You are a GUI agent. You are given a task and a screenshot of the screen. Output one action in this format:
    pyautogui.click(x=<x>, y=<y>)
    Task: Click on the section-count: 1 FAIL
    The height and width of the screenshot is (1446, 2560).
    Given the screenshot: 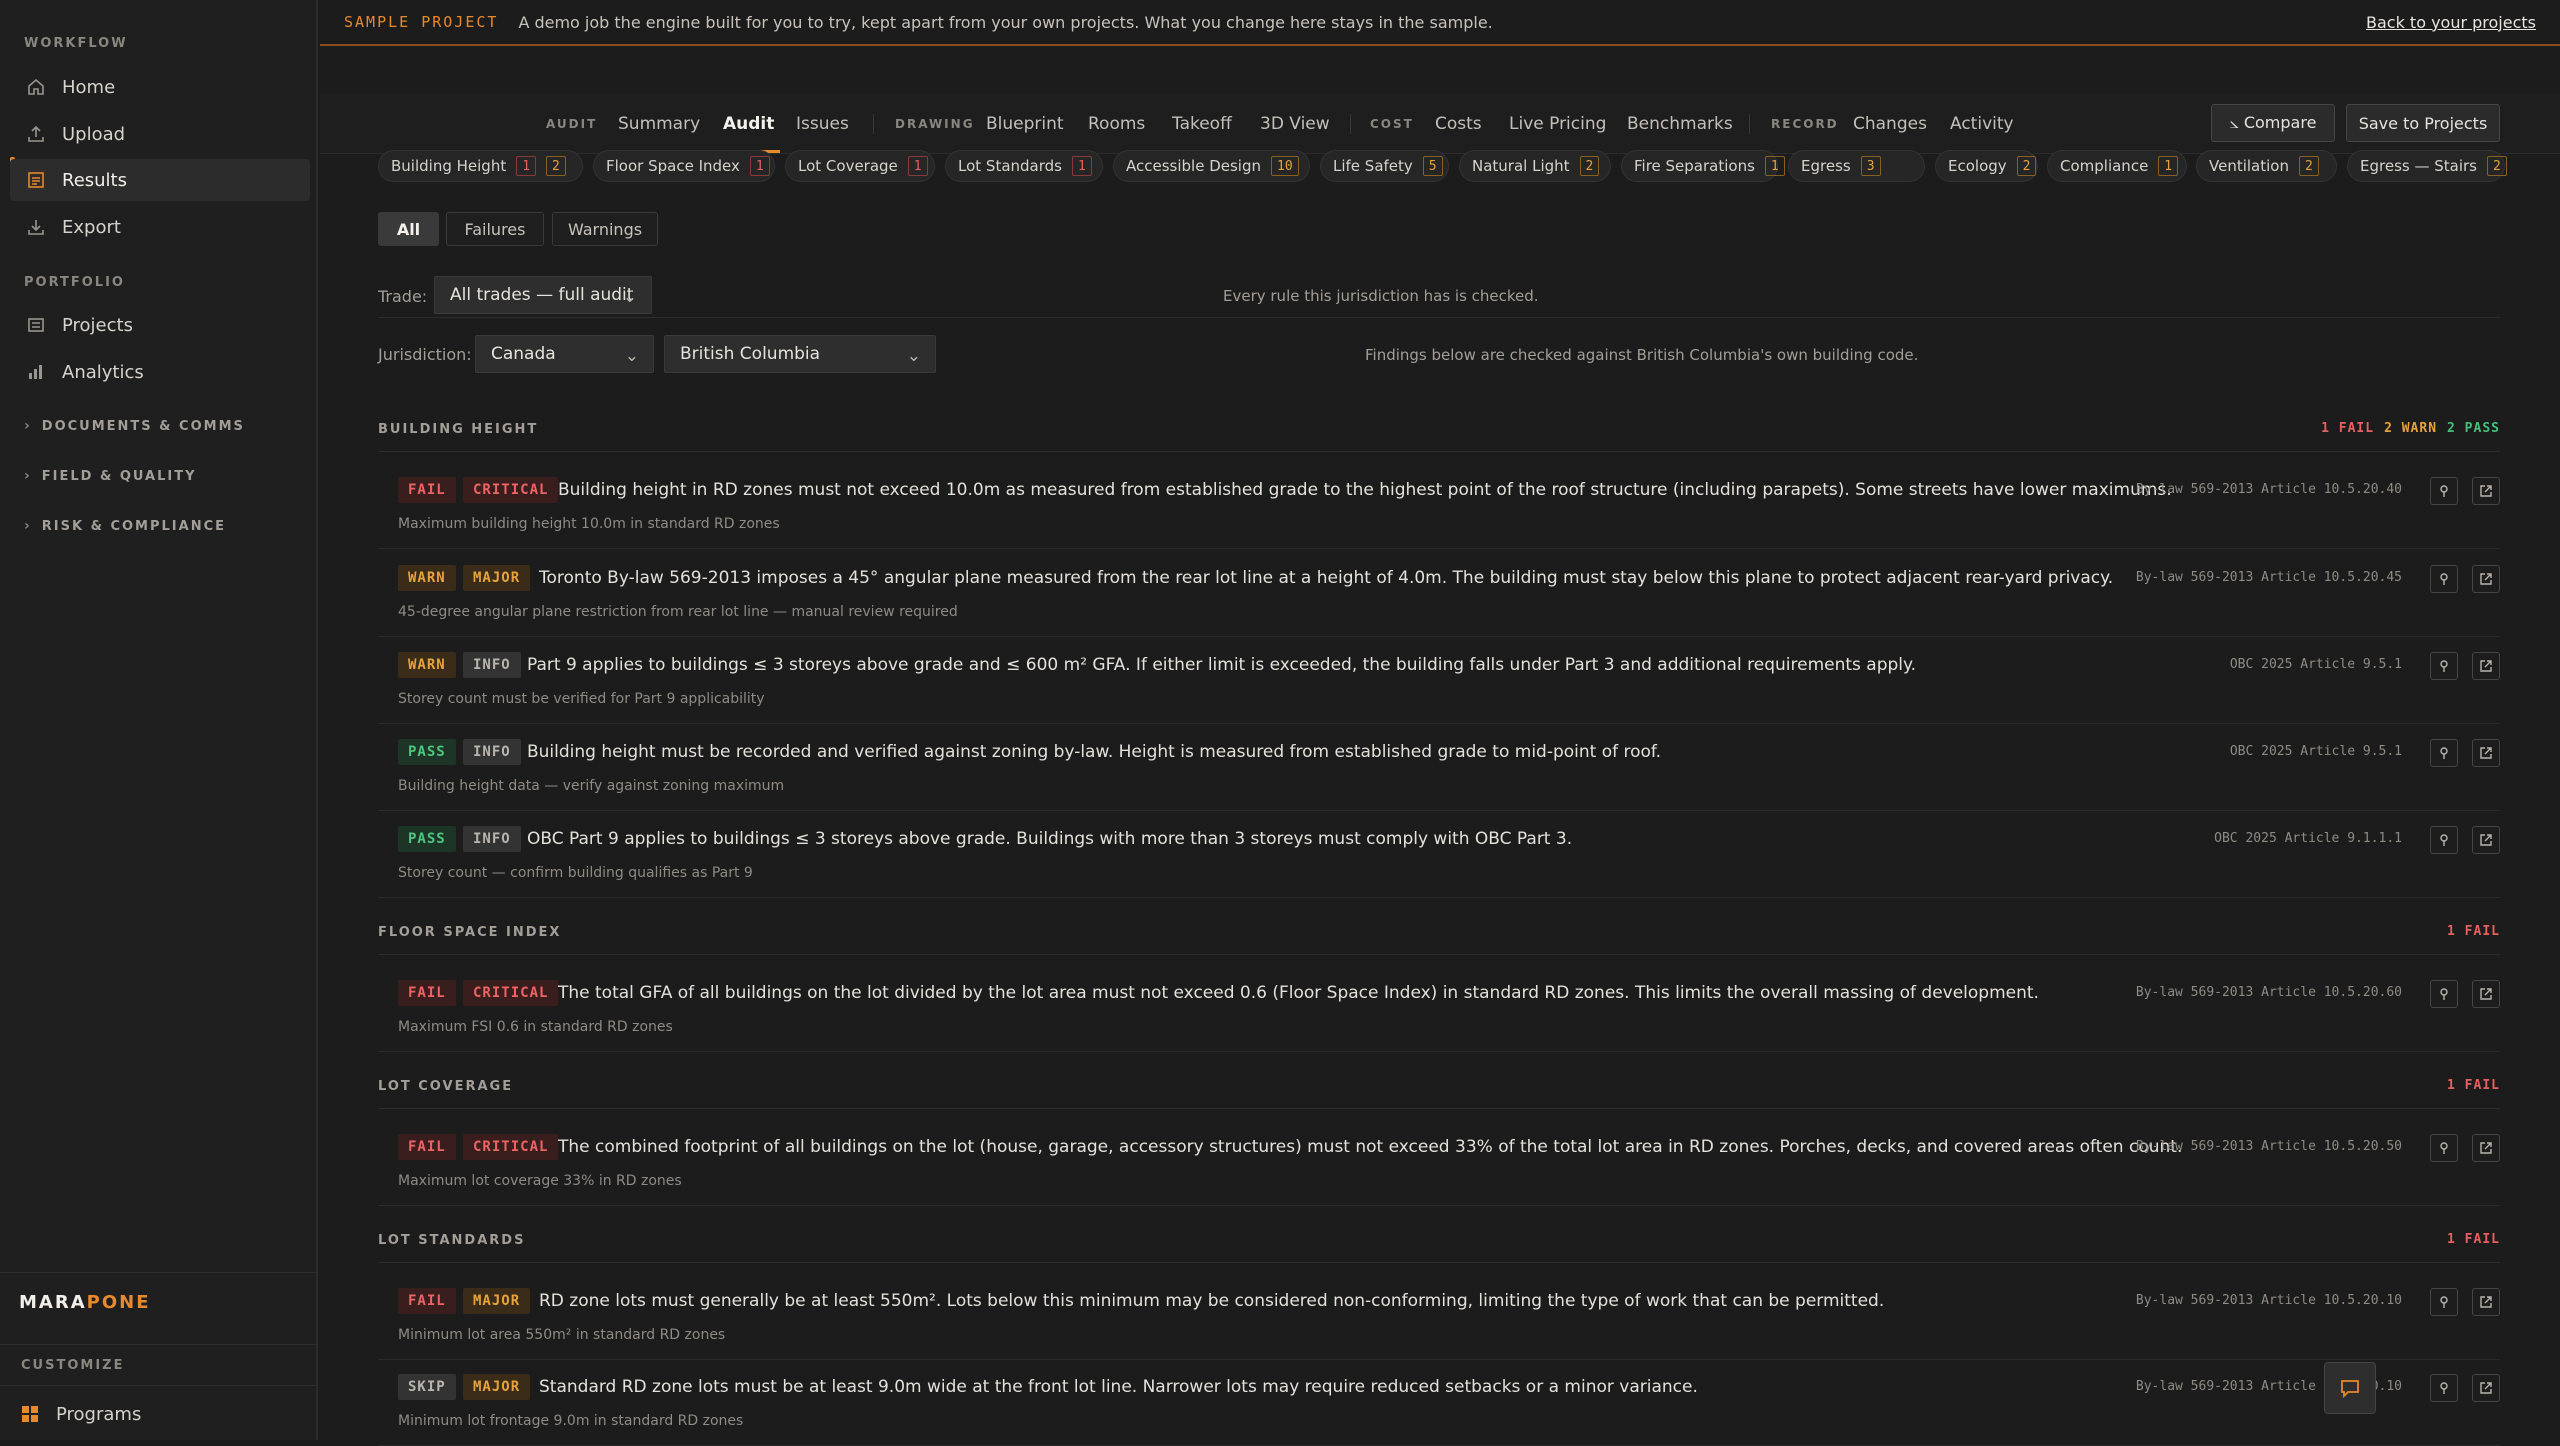 What is the action you would take?
    pyautogui.click(x=2473, y=931)
    